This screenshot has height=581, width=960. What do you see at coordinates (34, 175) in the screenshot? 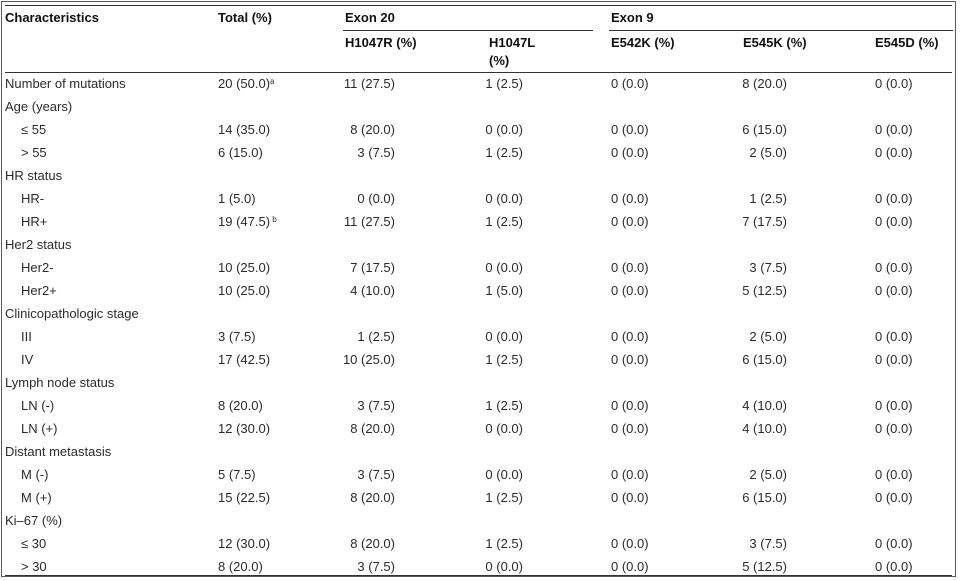
I see `row-label: HR status` at bounding box center [34, 175].